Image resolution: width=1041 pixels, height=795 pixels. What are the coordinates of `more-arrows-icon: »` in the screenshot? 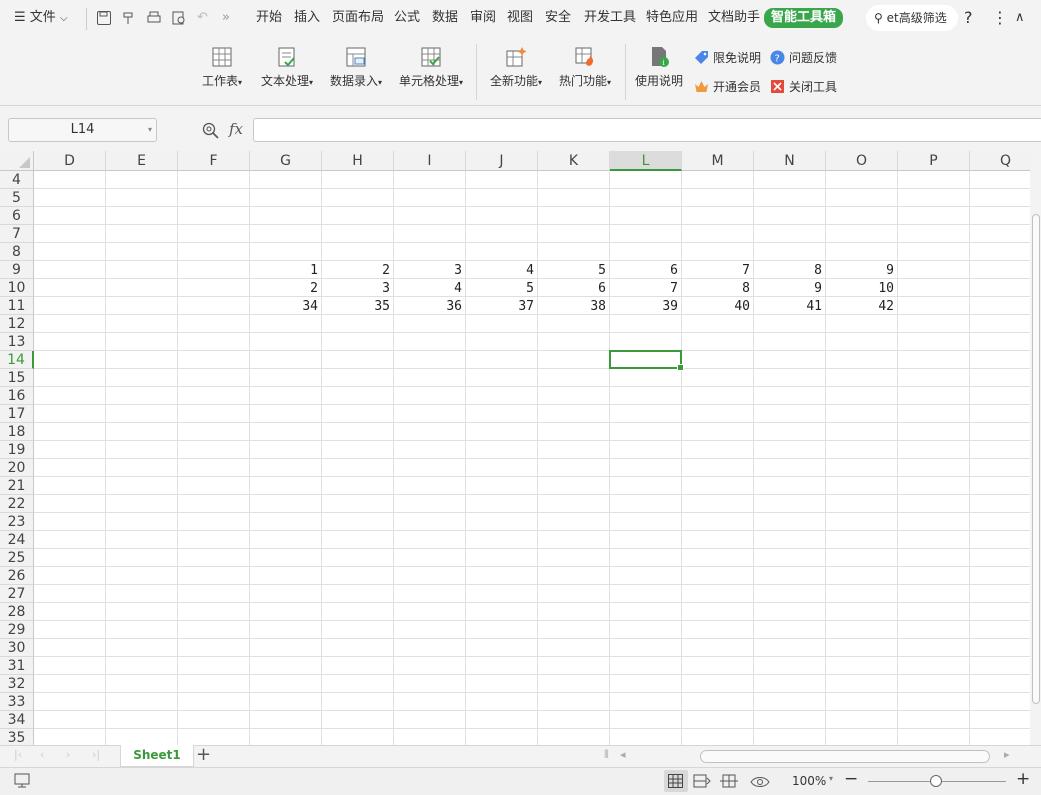 It's located at (226, 19).